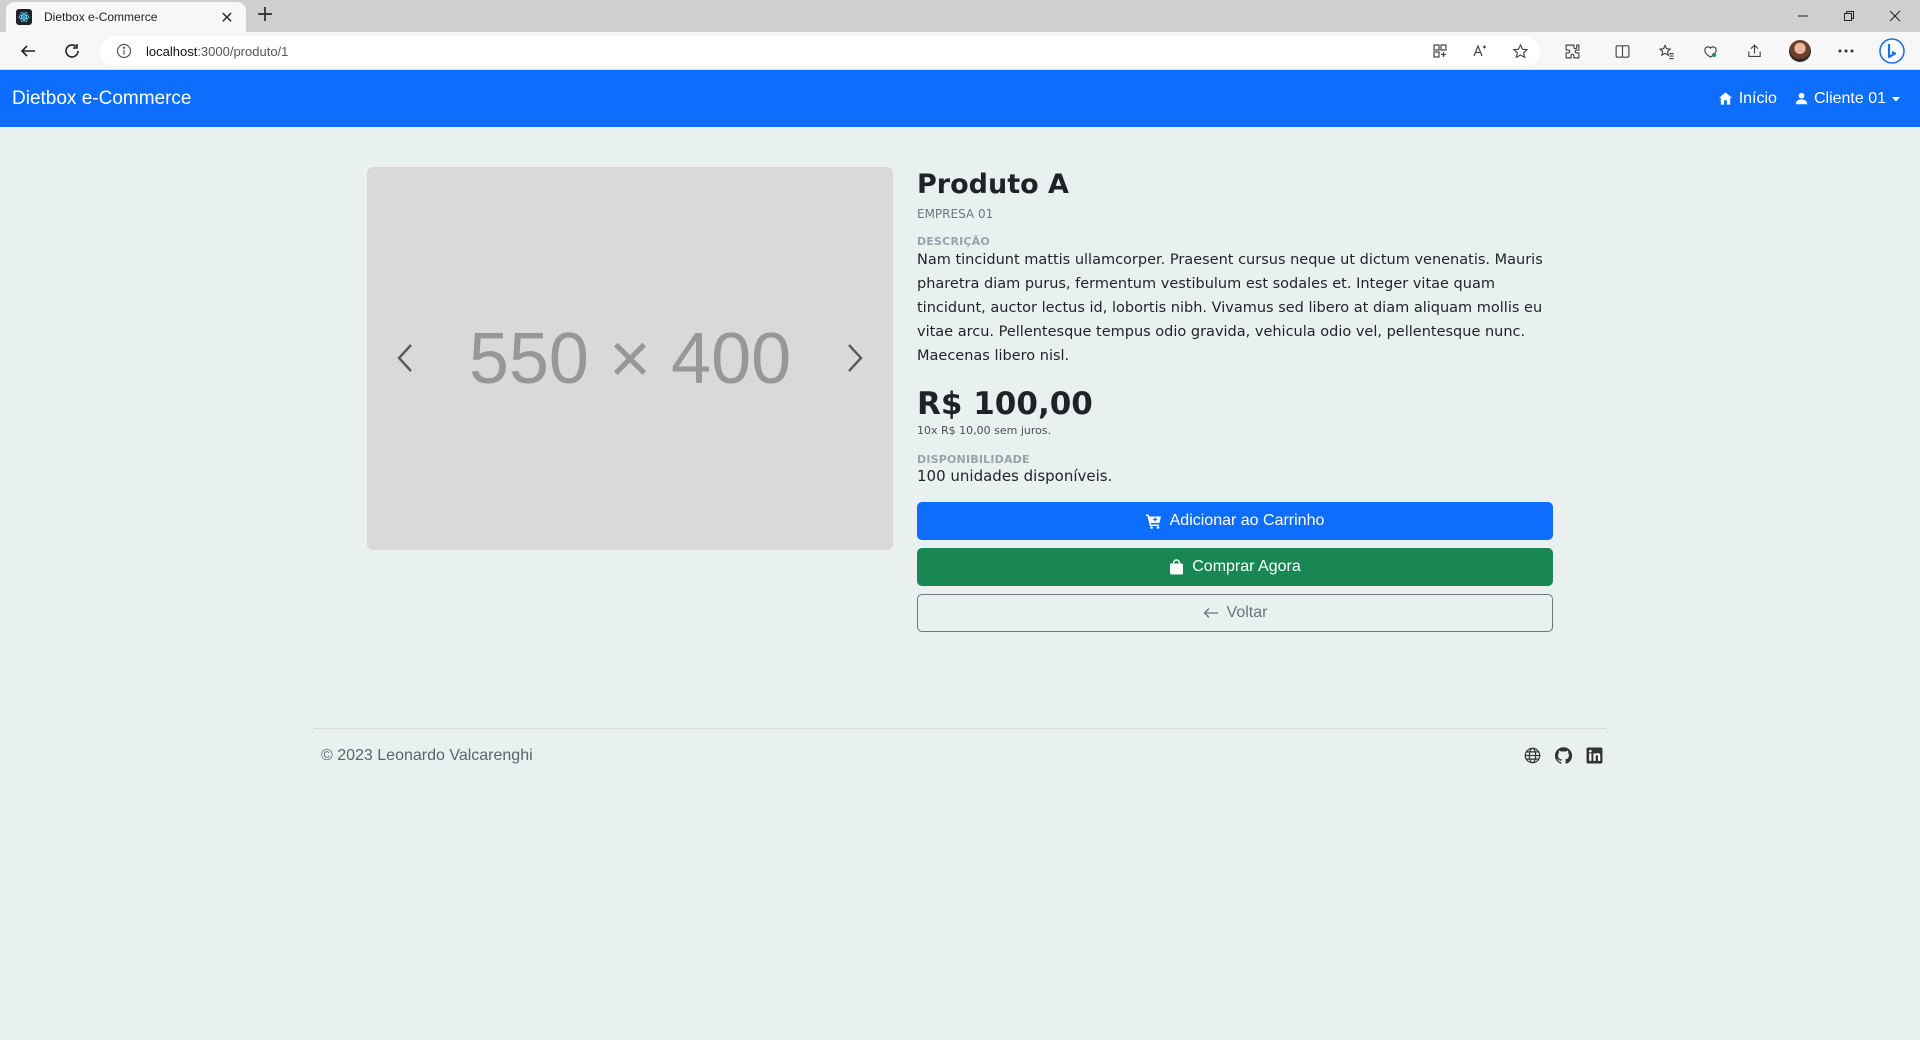 The width and height of the screenshot is (1920, 1040). Describe the element at coordinates (28, 51) in the screenshot. I see `back-icon` at that location.